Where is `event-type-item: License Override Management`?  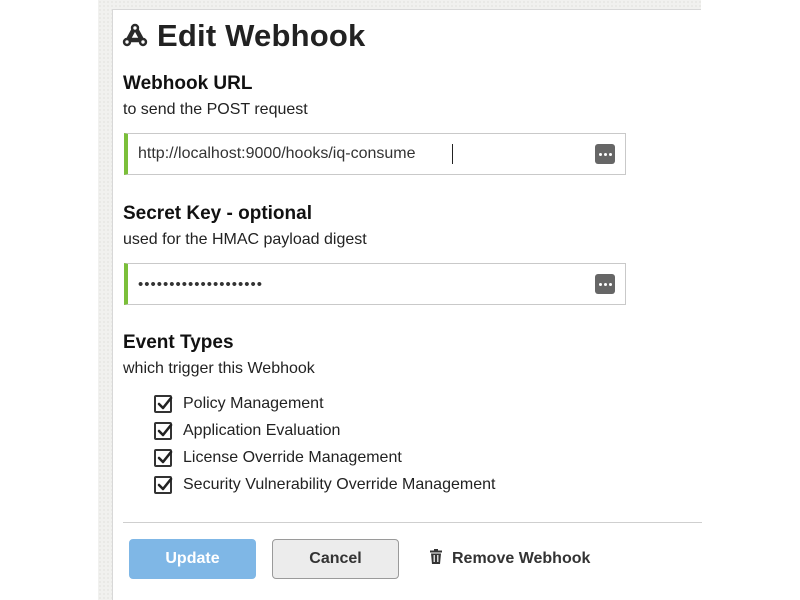 event-type-item: License Override Management is located at coordinates (324, 457).